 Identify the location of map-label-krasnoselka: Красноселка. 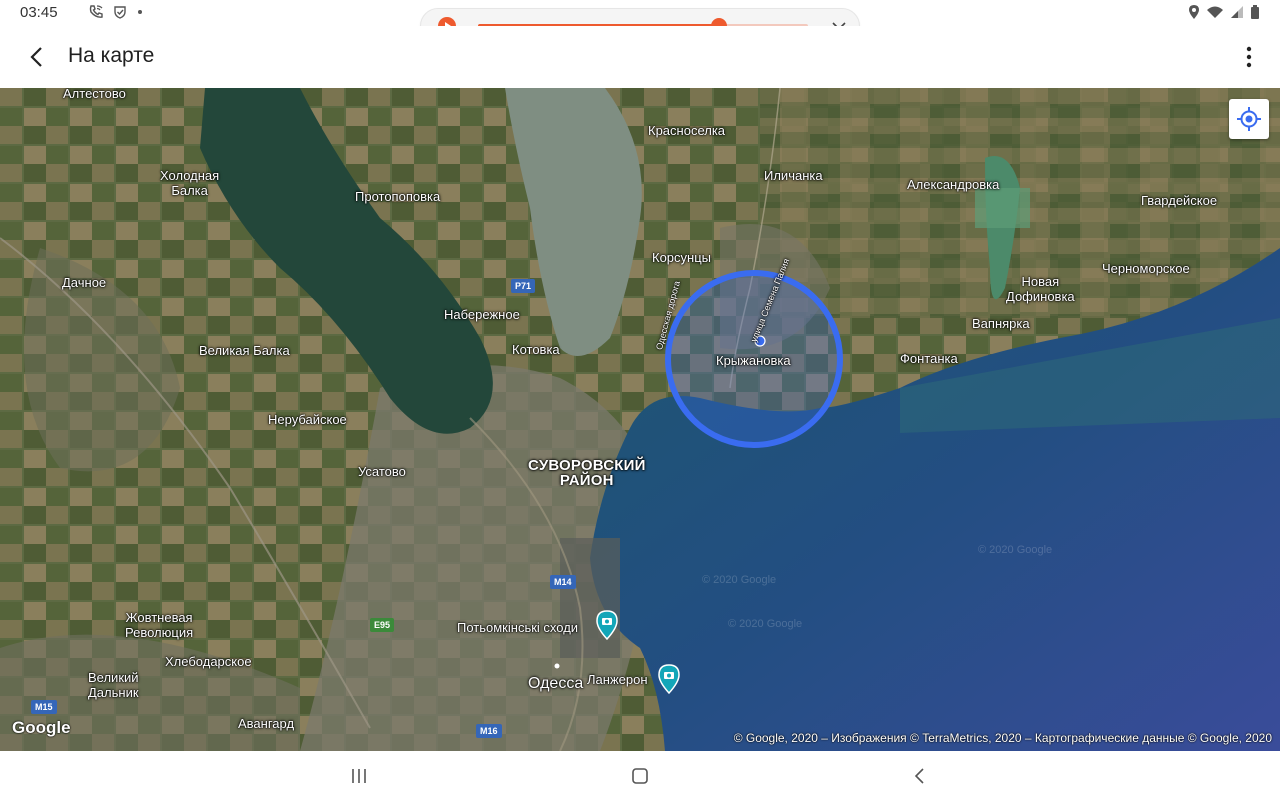
(687, 130).